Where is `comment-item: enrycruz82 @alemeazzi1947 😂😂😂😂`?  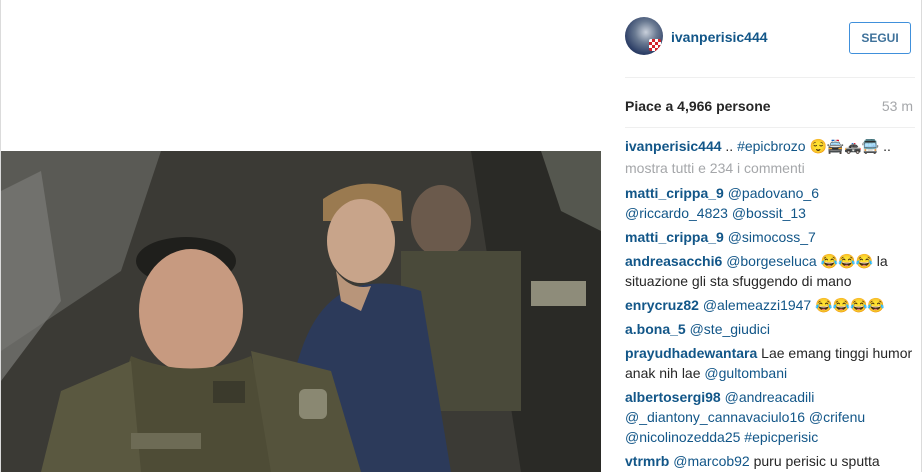
comment-item: enrycruz82 @alemeazzi1947 😂😂😂😂 is located at coordinates (770, 305).